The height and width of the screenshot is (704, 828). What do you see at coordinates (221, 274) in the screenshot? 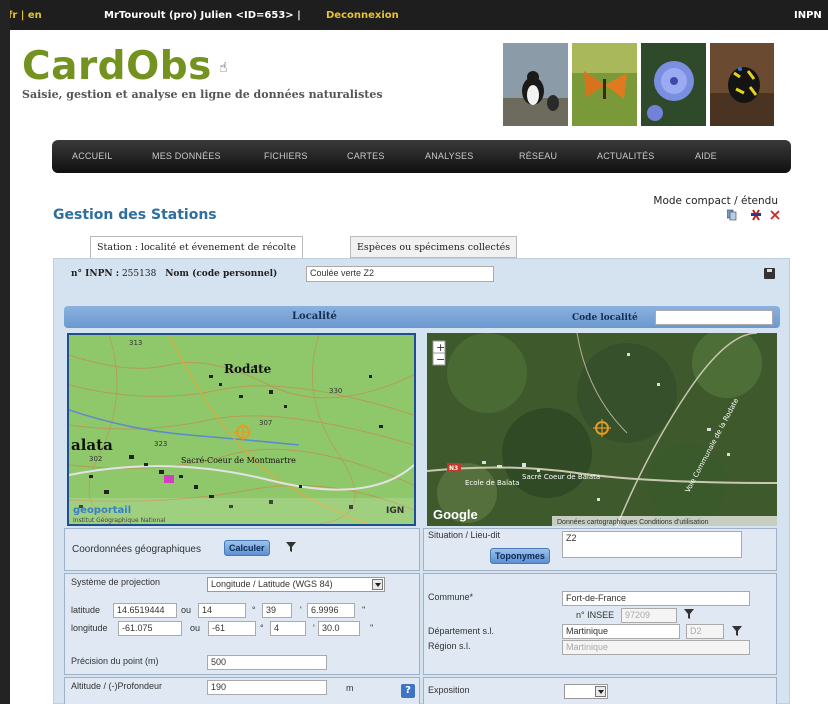
I see `nom-label: Nom (code personnel)` at bounding box center [221, 274].